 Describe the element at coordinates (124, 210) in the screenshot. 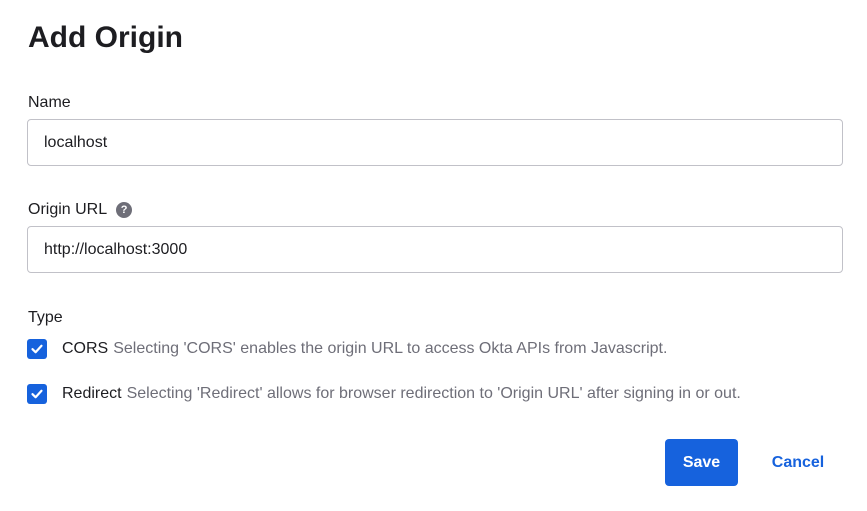

I see `question-mark-icon: ?` at that location.